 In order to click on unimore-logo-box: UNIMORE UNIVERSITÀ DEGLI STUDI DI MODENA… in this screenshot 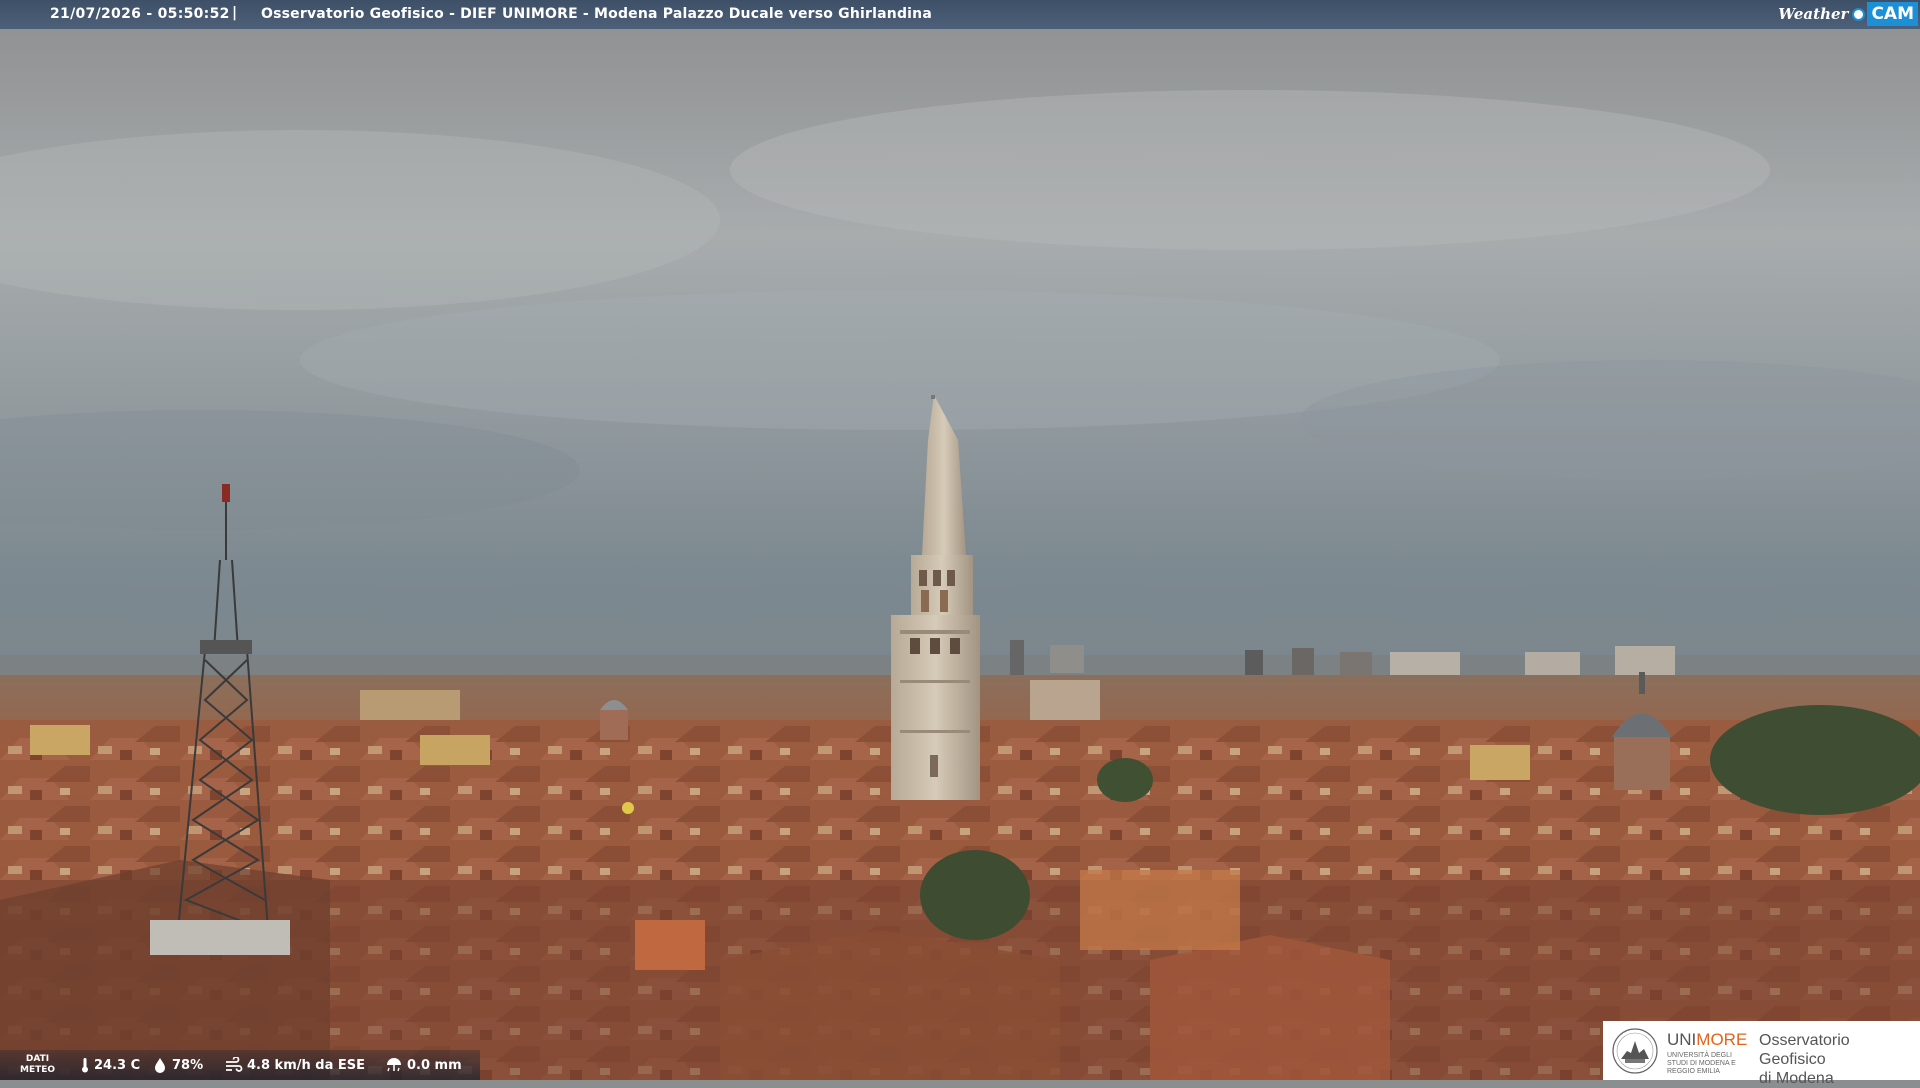, I will do `click(1761, 1054)`.